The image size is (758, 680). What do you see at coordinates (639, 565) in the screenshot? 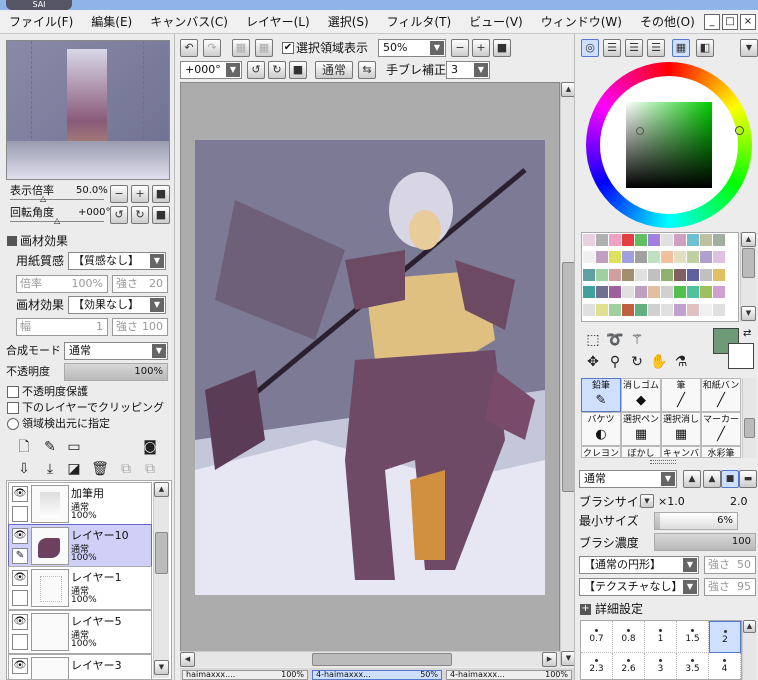
I see `brush-shape-select: 【通常の円形】 ▼` at bounding box center [639, 565].